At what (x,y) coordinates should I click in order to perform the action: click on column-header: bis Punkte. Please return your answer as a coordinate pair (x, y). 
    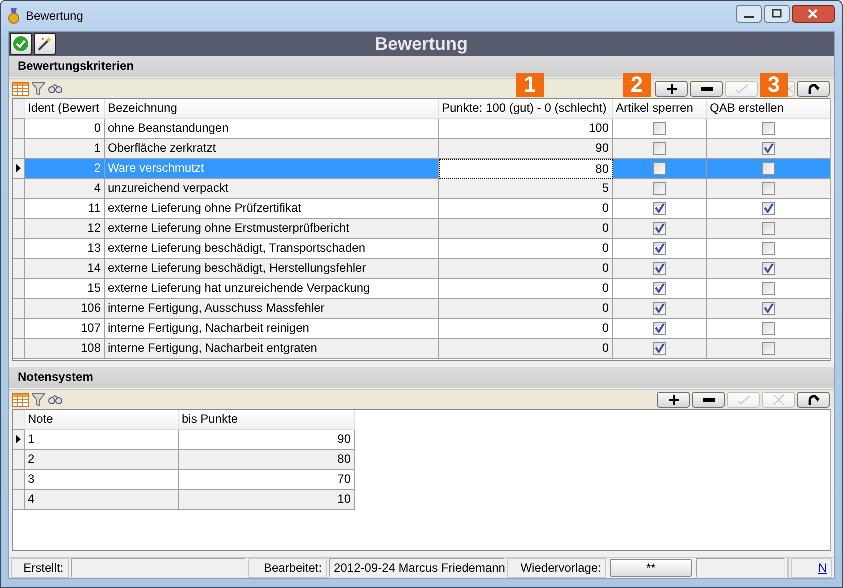
    Looking at the image, I should click on (267, 420).